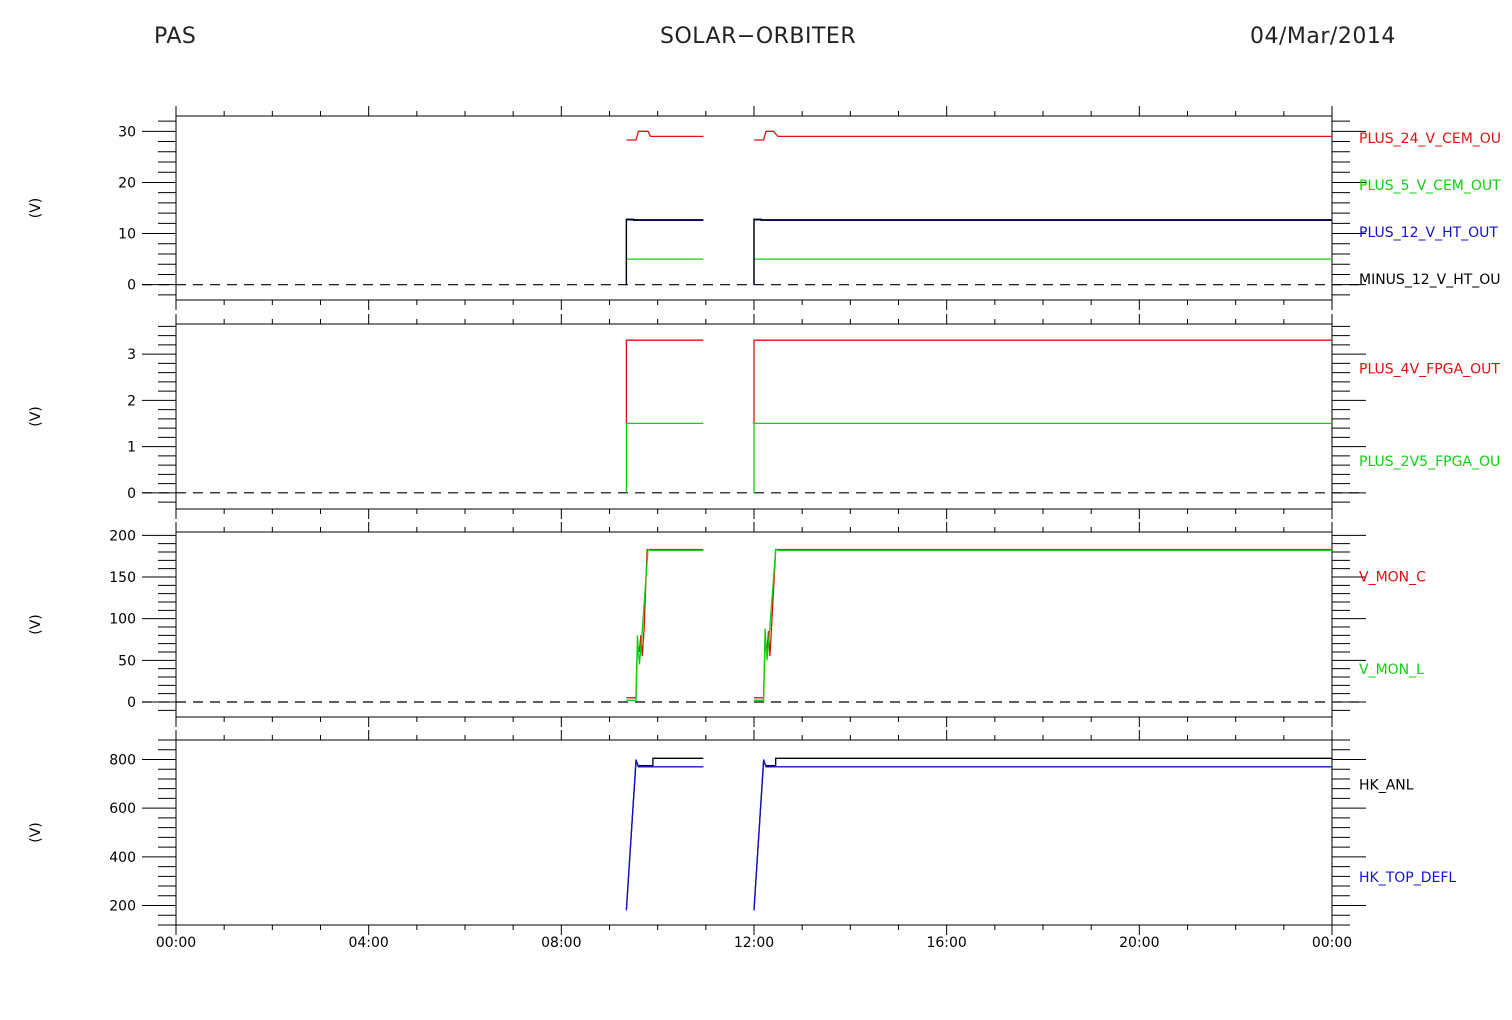 Image resolution: width=1512 pixels, height=1020 pixels. What do you see at coordinates (122, 620) in the screenshot?
I see `y-tick-label: 100` at bounding box center [122, 620].